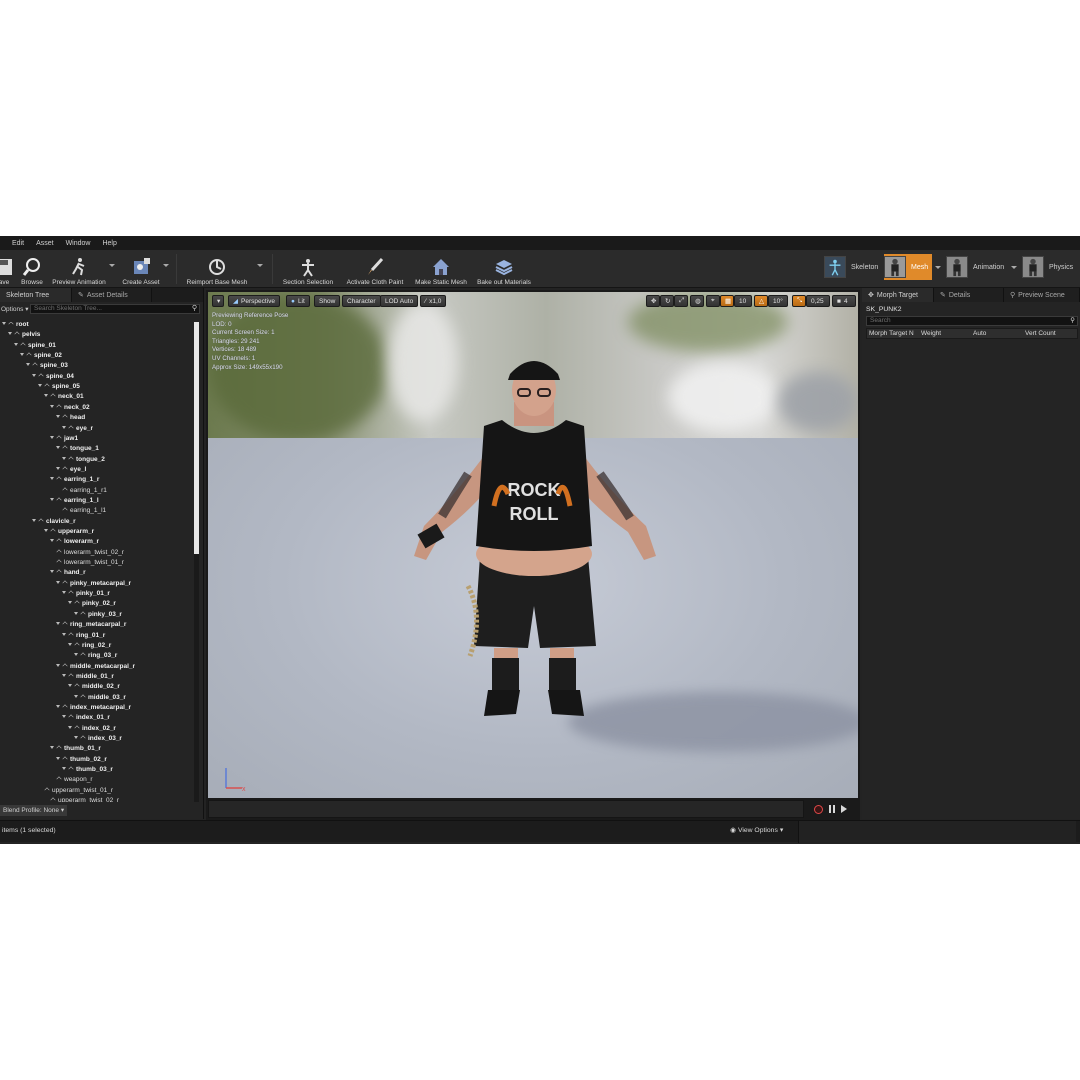 Image resolution: width=1080 pixels, height=1080 pixels. I want to click on bone-row: earring_1_l1, so click(84, 511).